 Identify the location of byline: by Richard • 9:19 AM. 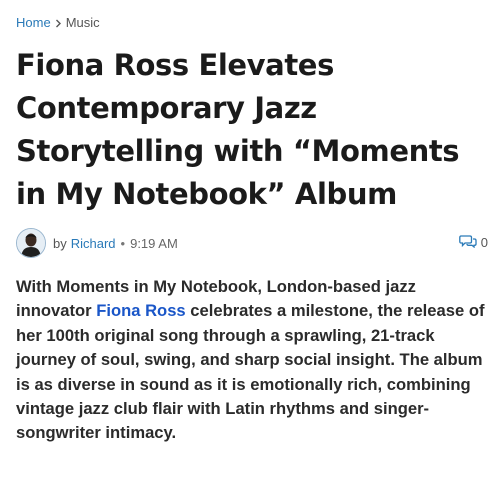
(115, 243).